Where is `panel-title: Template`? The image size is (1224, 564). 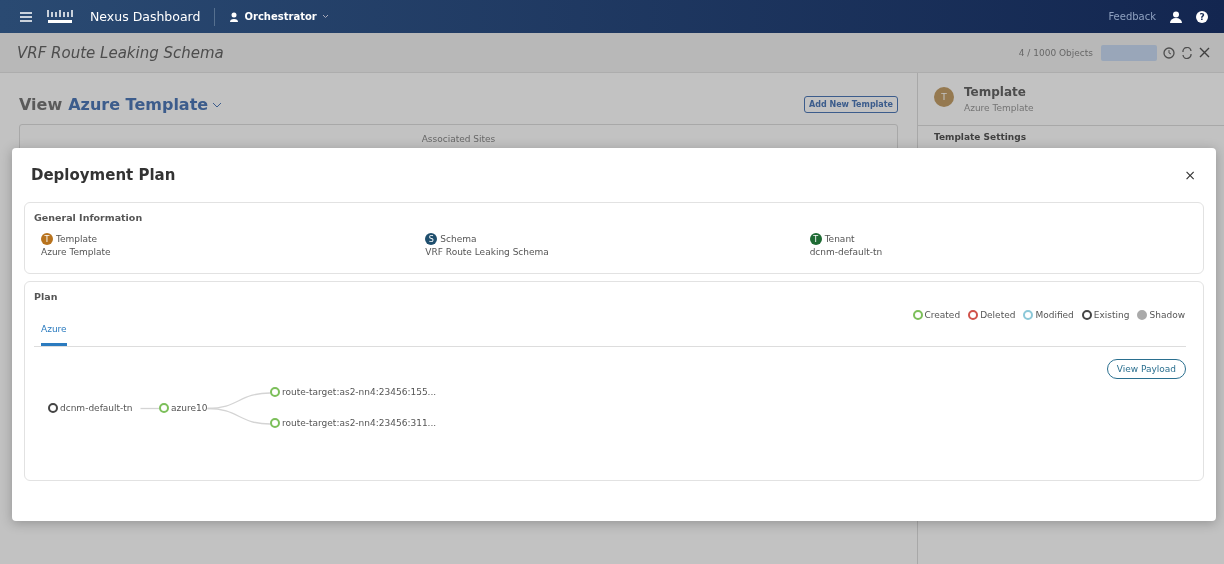
panel-title: Template is located at coordinates (995, 92).